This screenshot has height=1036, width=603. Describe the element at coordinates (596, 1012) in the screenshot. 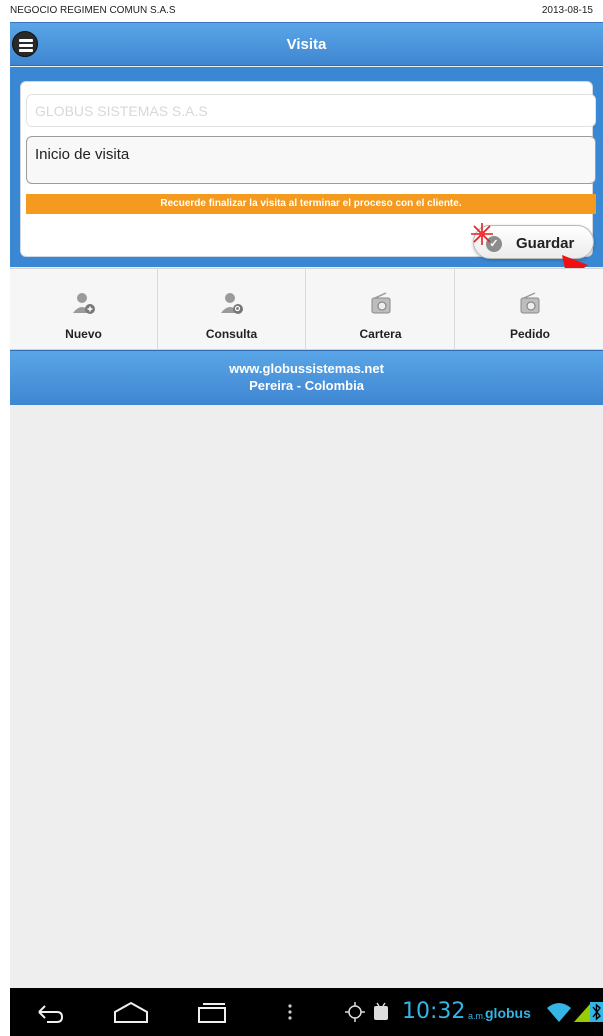

I see `bluetooth-icon` at that location.